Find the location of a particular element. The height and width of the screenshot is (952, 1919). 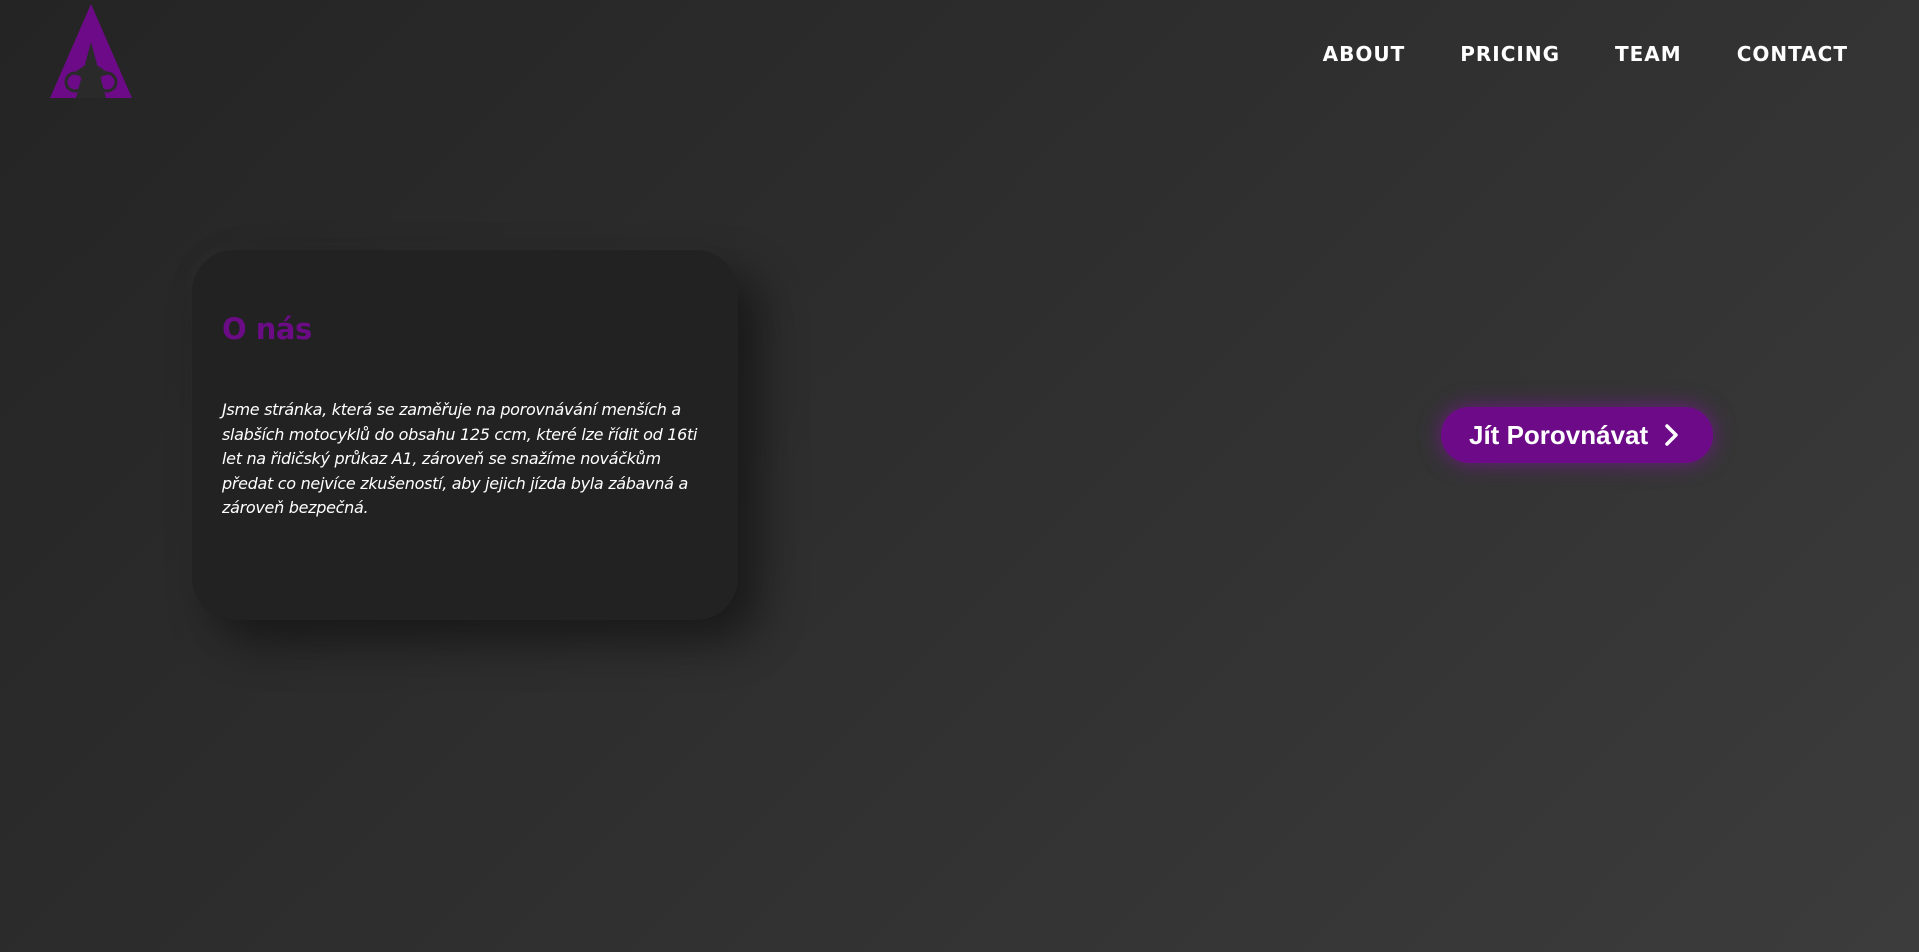

motorcycle-triangle-logo-icon is located at coordinates (91, 51).